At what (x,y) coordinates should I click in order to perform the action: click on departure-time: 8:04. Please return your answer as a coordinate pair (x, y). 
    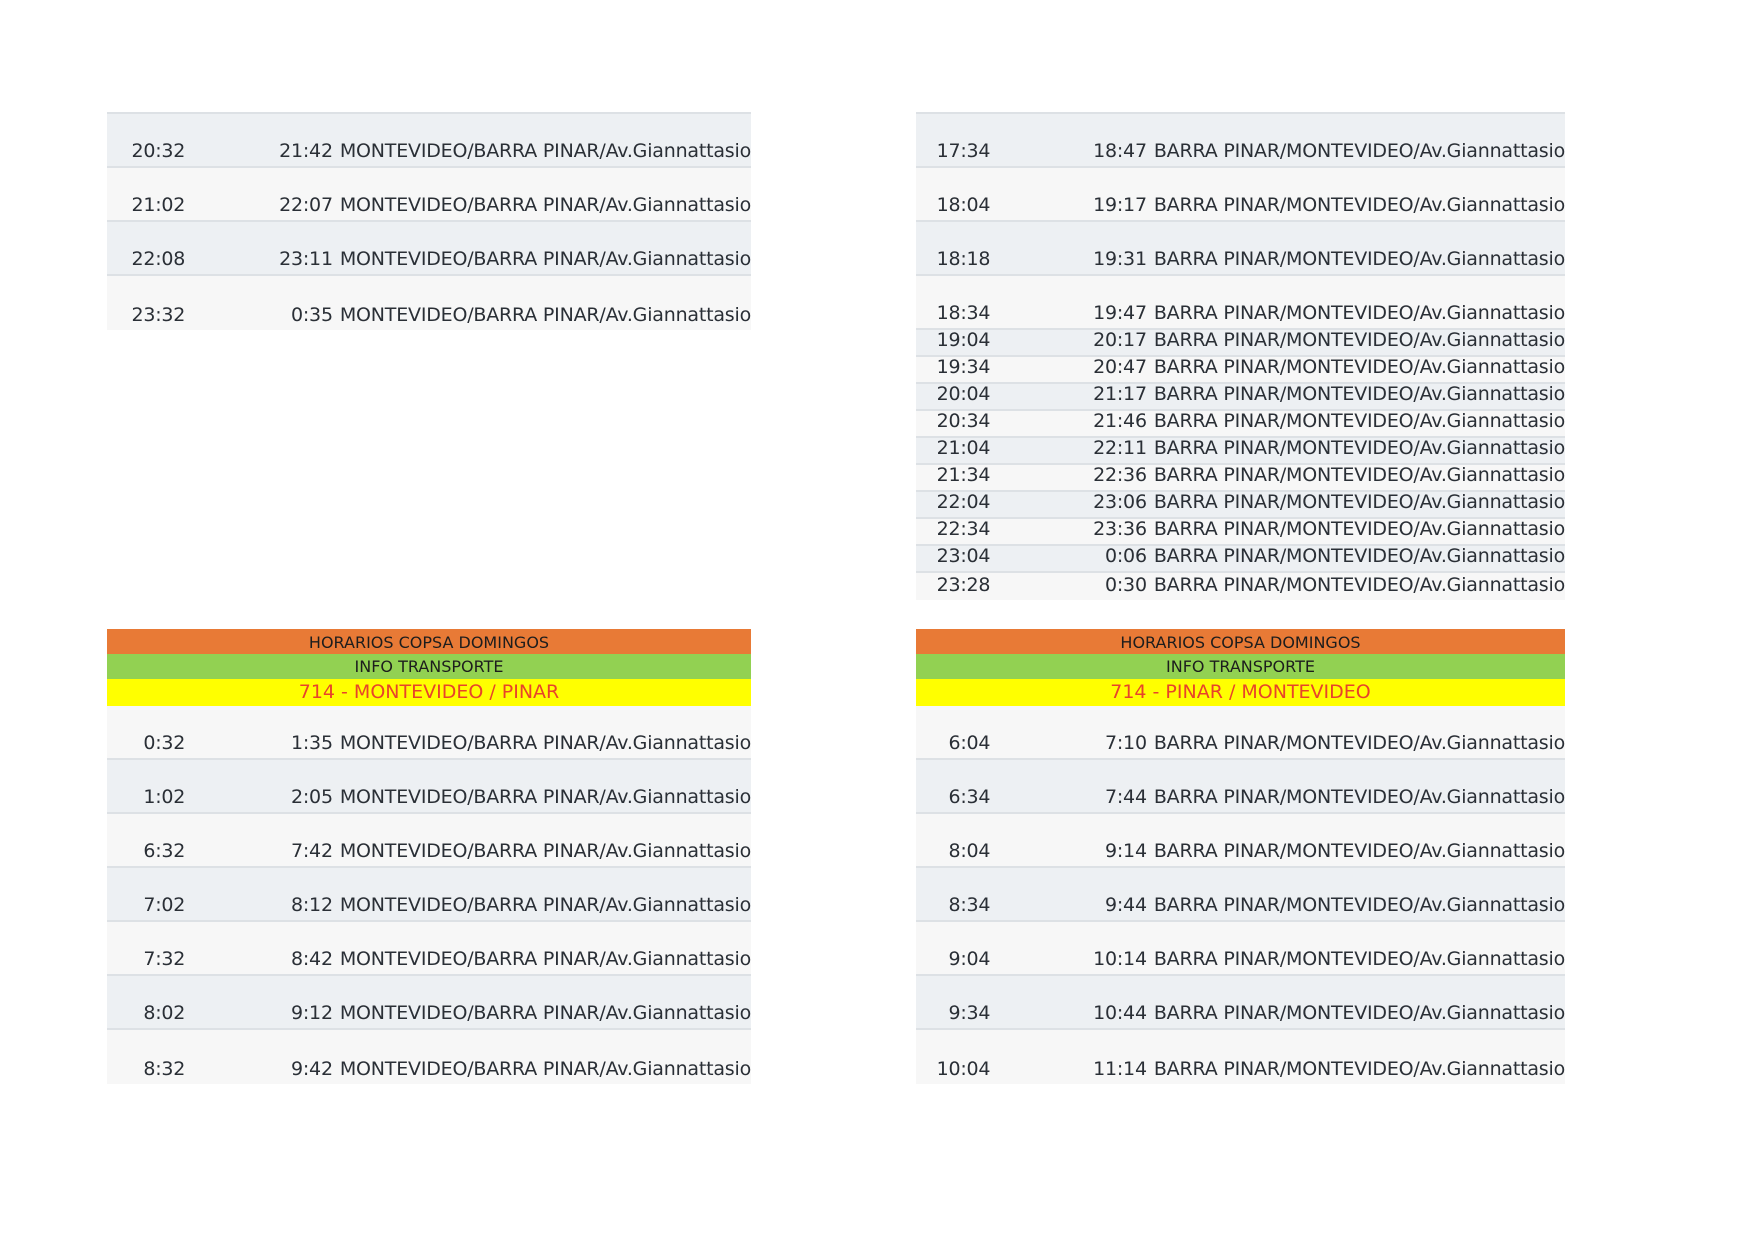
    Looking at the image, I should click on (969, 851).